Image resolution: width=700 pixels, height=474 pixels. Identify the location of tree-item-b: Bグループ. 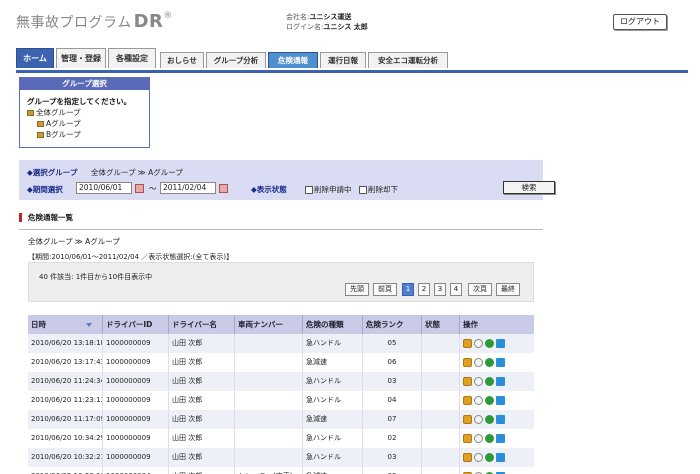
(59, 134).